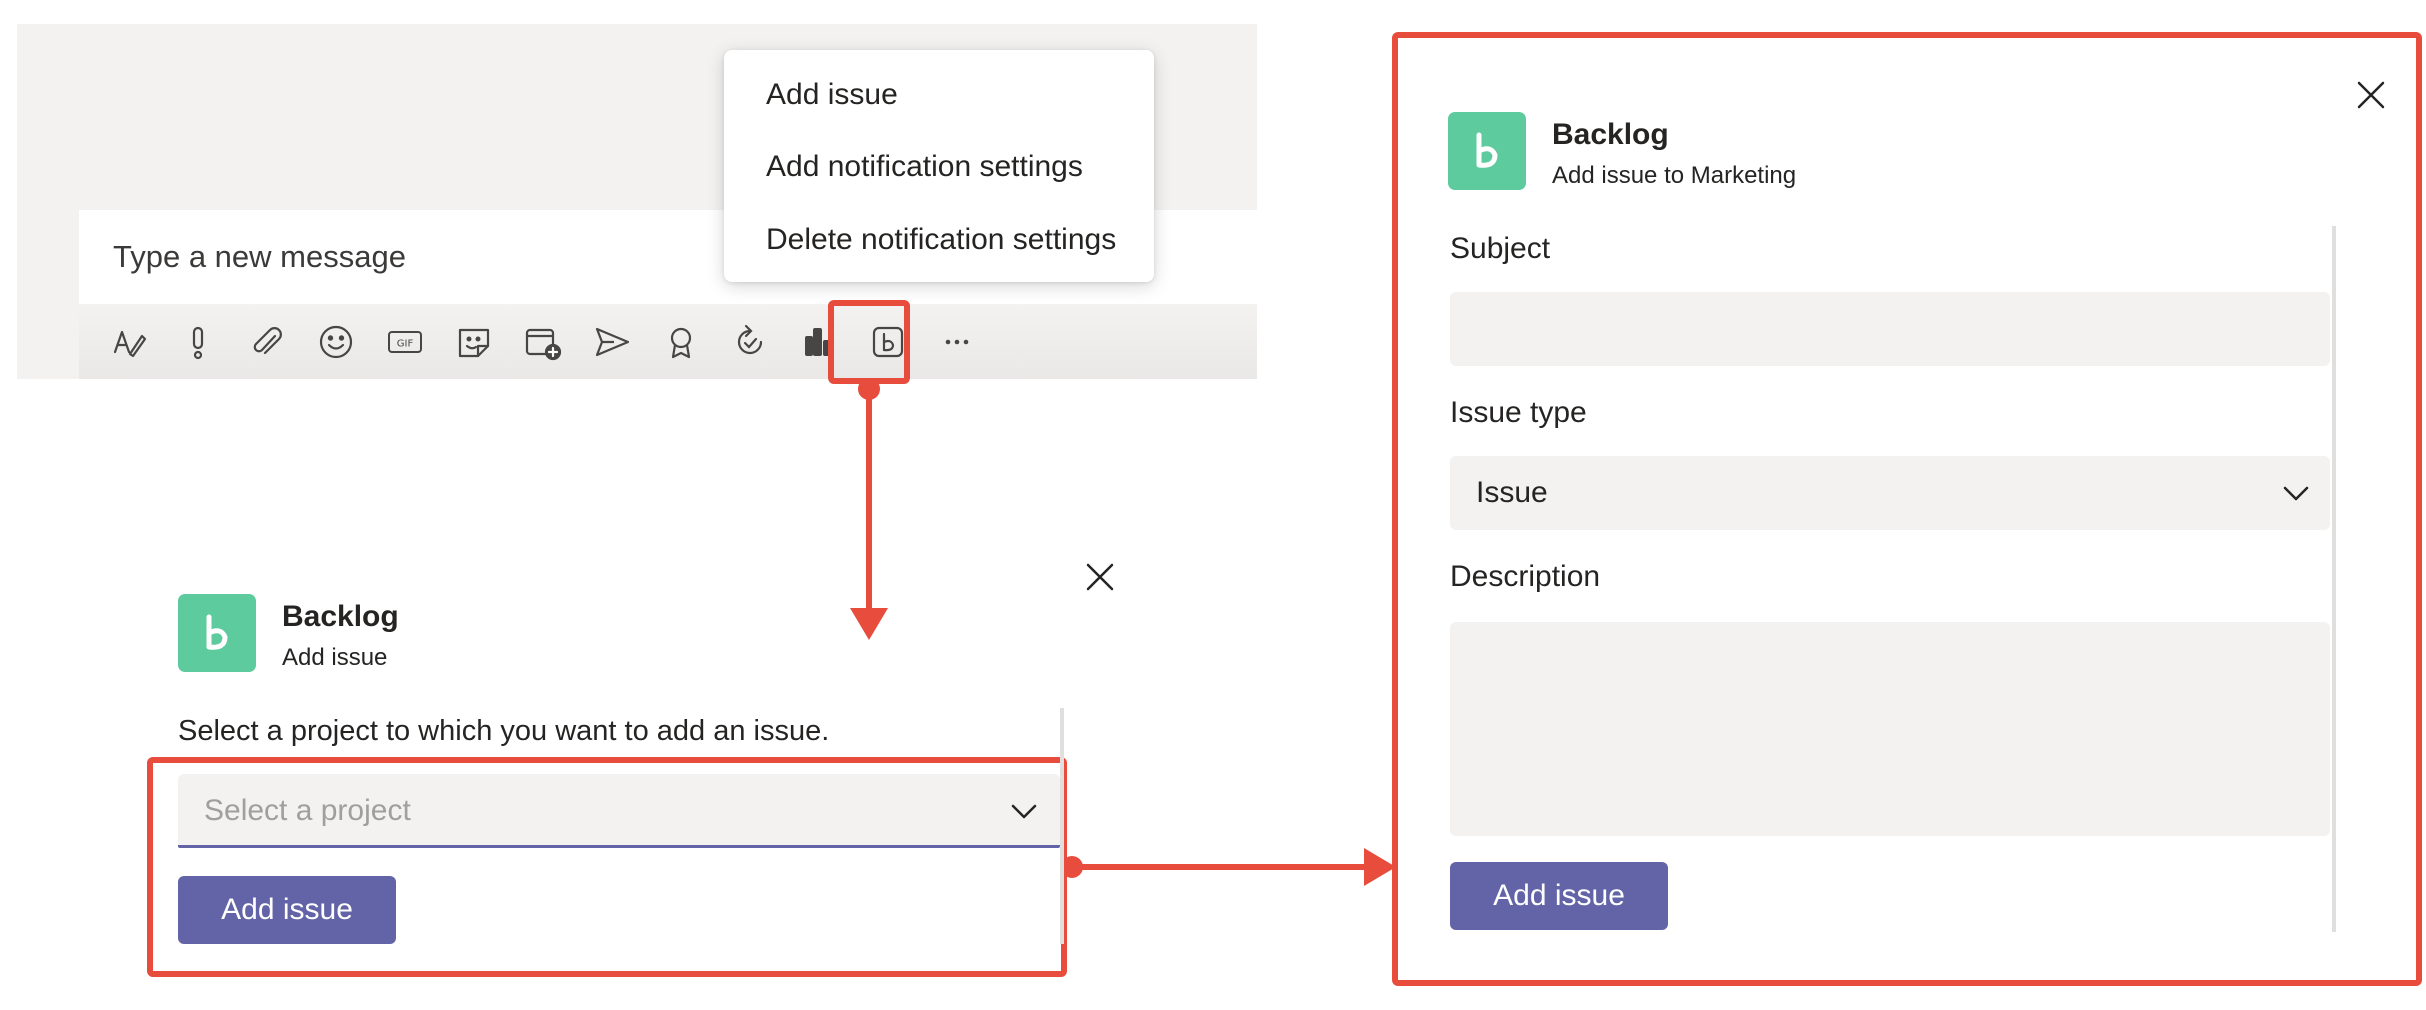 The height and width of the screenshot is (1010, 2426). I want to click on emoji-icon, so click(336, 342).